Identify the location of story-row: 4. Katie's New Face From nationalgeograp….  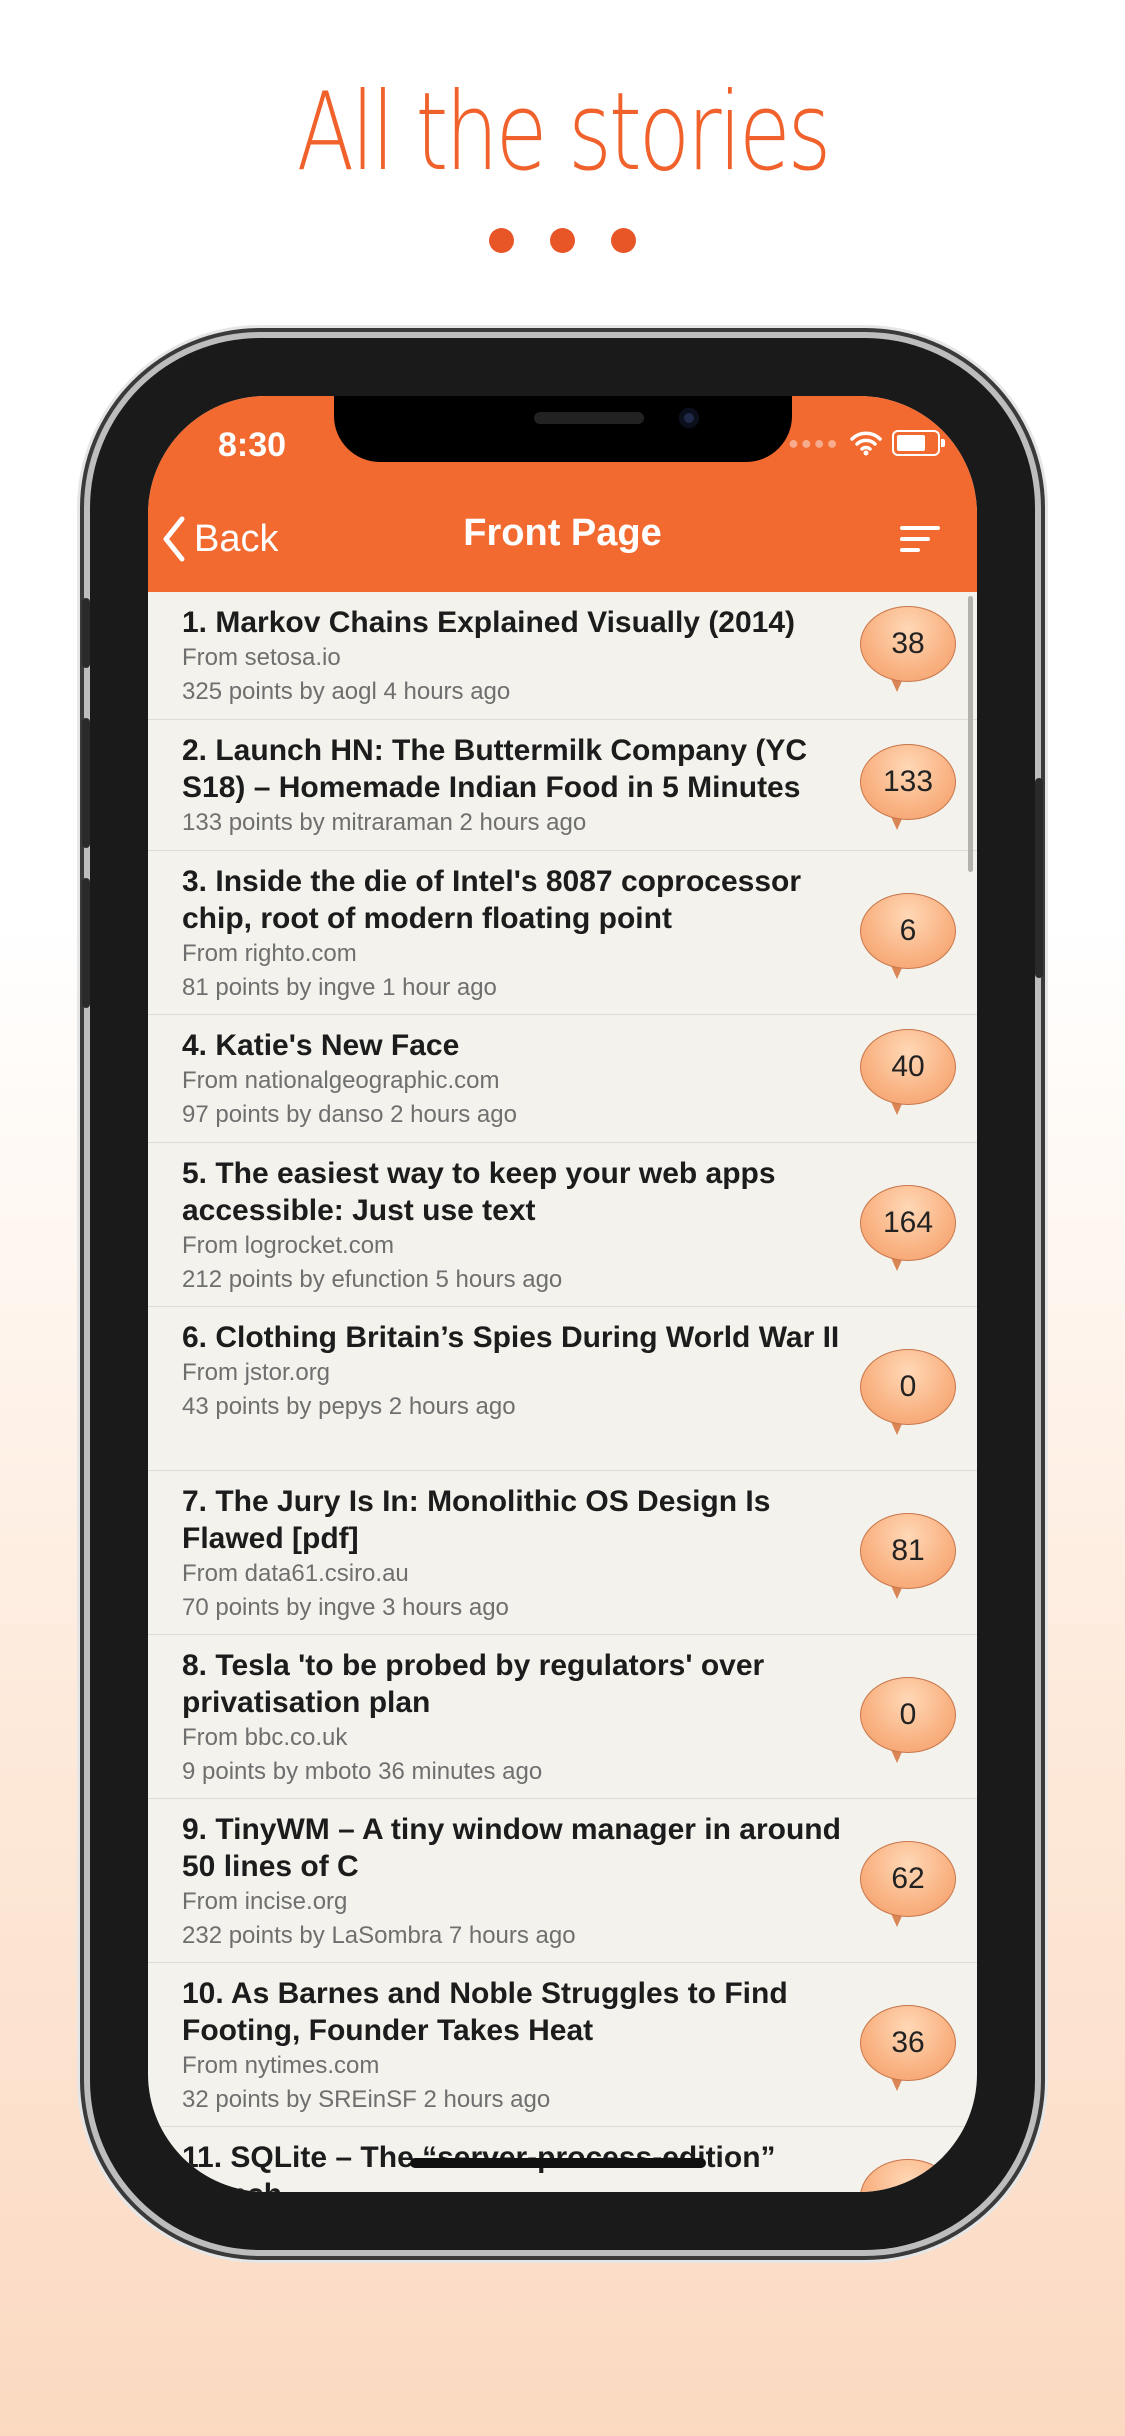
(562, 1079).